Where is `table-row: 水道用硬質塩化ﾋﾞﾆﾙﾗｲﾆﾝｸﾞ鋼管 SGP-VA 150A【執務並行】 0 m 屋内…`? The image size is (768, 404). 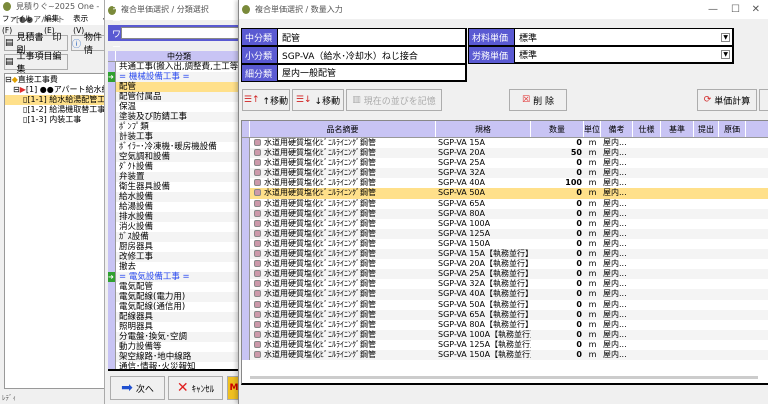
table-row: 水道用硬質塩化ﾋﾞﾆﾙﾗｲﾆﾝｸﾞ鋼管 SGP-VA 150A【執務並行】 0 m 屋内… is located at coordinates (505, 355).